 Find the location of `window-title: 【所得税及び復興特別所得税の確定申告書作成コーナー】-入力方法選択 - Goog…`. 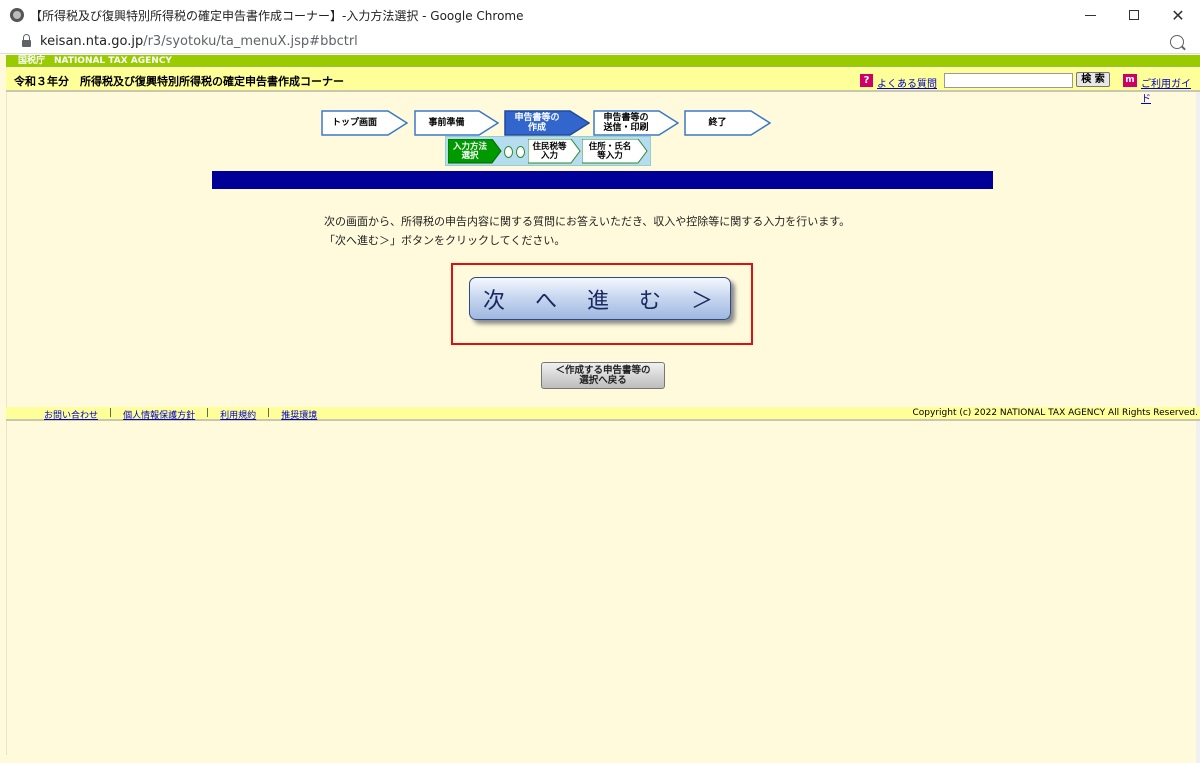

window-title: 【所得税及び復興特別所得税の確定申告書作成コーナー】-入力方法選択 - Goog… is located at coordinates (277, 15).